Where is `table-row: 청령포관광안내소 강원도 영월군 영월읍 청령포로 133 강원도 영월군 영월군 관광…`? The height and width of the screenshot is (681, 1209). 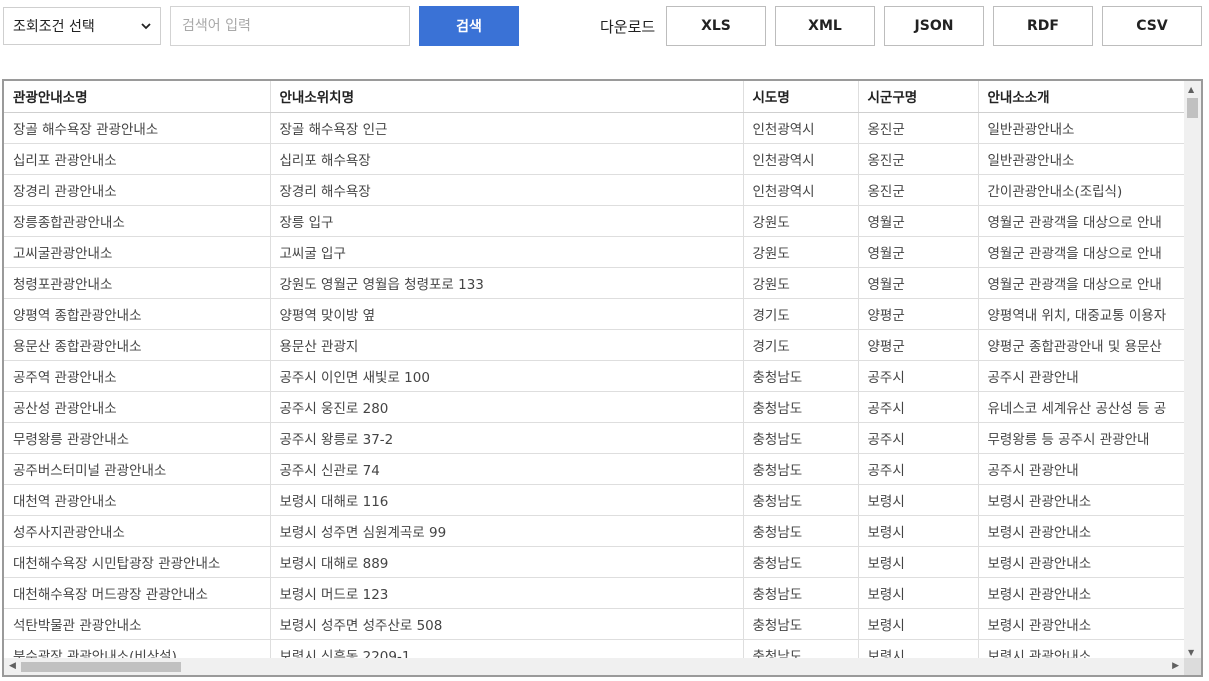 table-row: 청령포관광안내소 강원도 영월군 영월읍 청령포로 133 강원도 영월군 영월군 관광… is located at coordinates (602, 283).